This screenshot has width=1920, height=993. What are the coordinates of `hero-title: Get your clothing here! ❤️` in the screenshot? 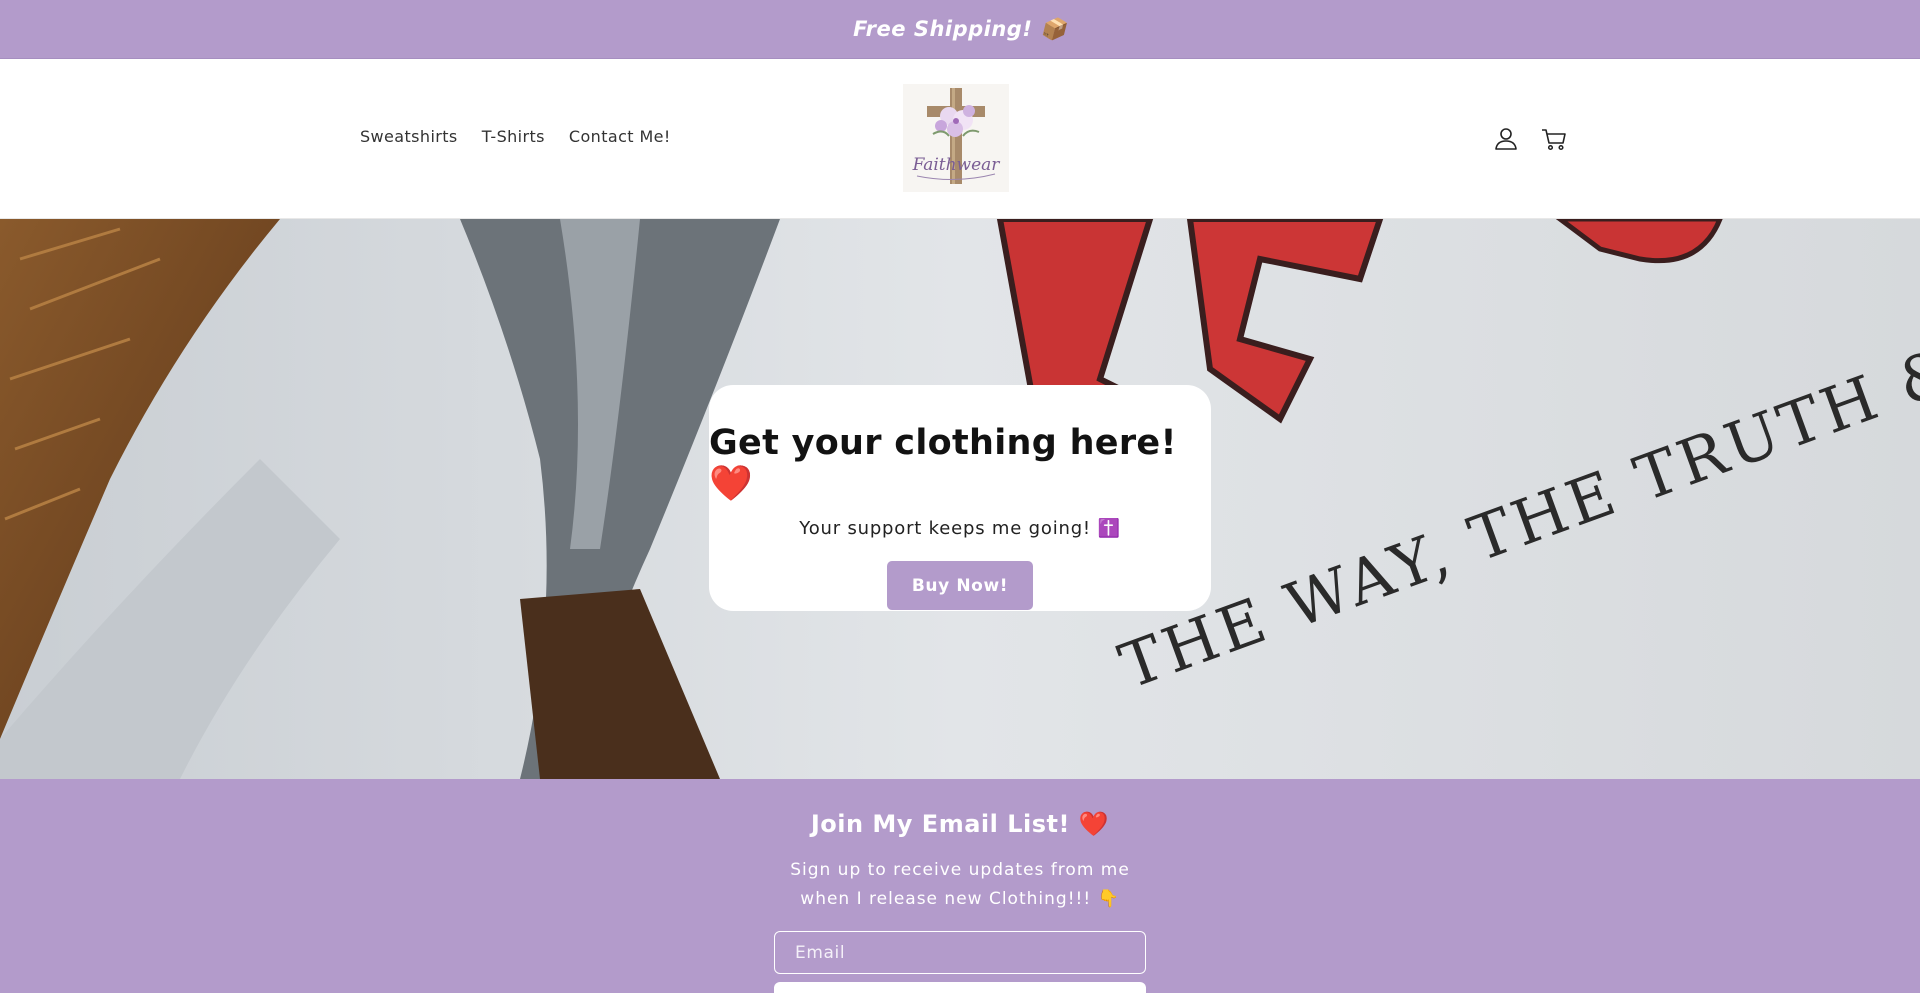 It's located at (943, 463).